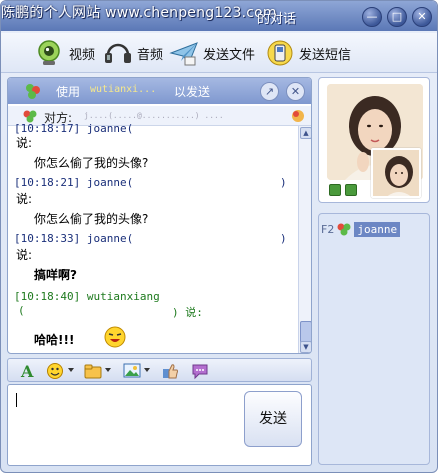 This screenshot has width=438, height=473. What do you see at coordinates (229, 55) in the screenshot?
I see `send-file-label: 发送文件` at bounding box center [229, 55].